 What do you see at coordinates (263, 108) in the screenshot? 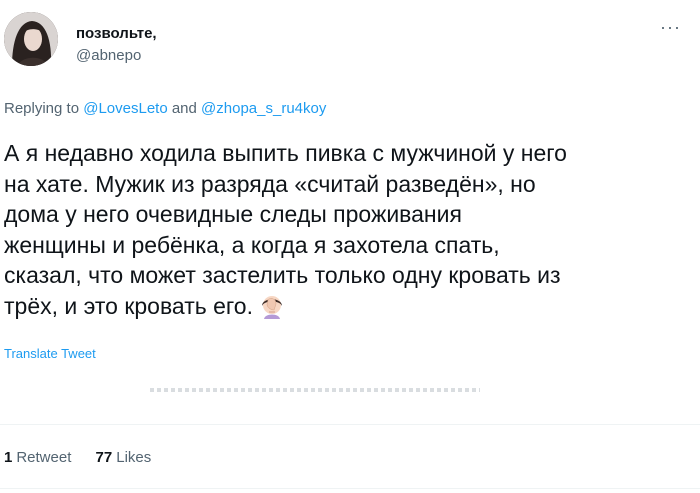
I see `mention-link: @zhopa_s_ru4koy` at bounding box center [263, 108].